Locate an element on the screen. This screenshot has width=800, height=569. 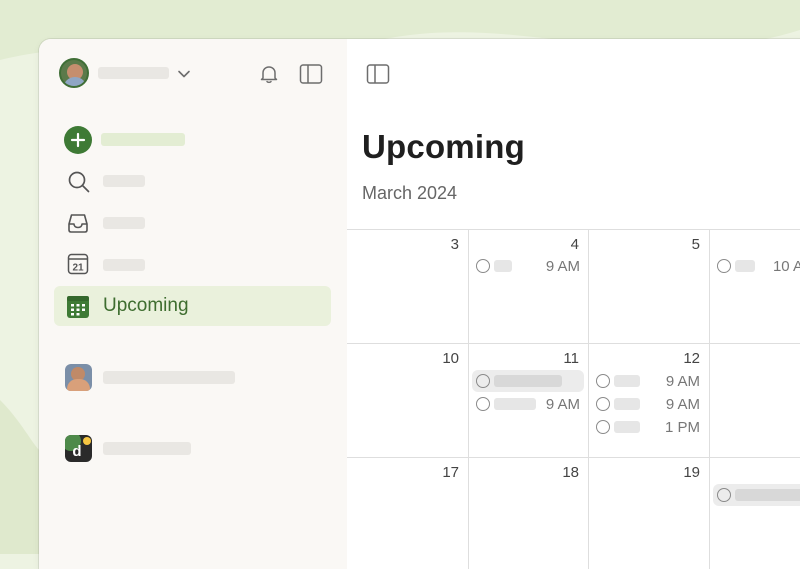
day-number: 18 is located at coordinates (570, 472).